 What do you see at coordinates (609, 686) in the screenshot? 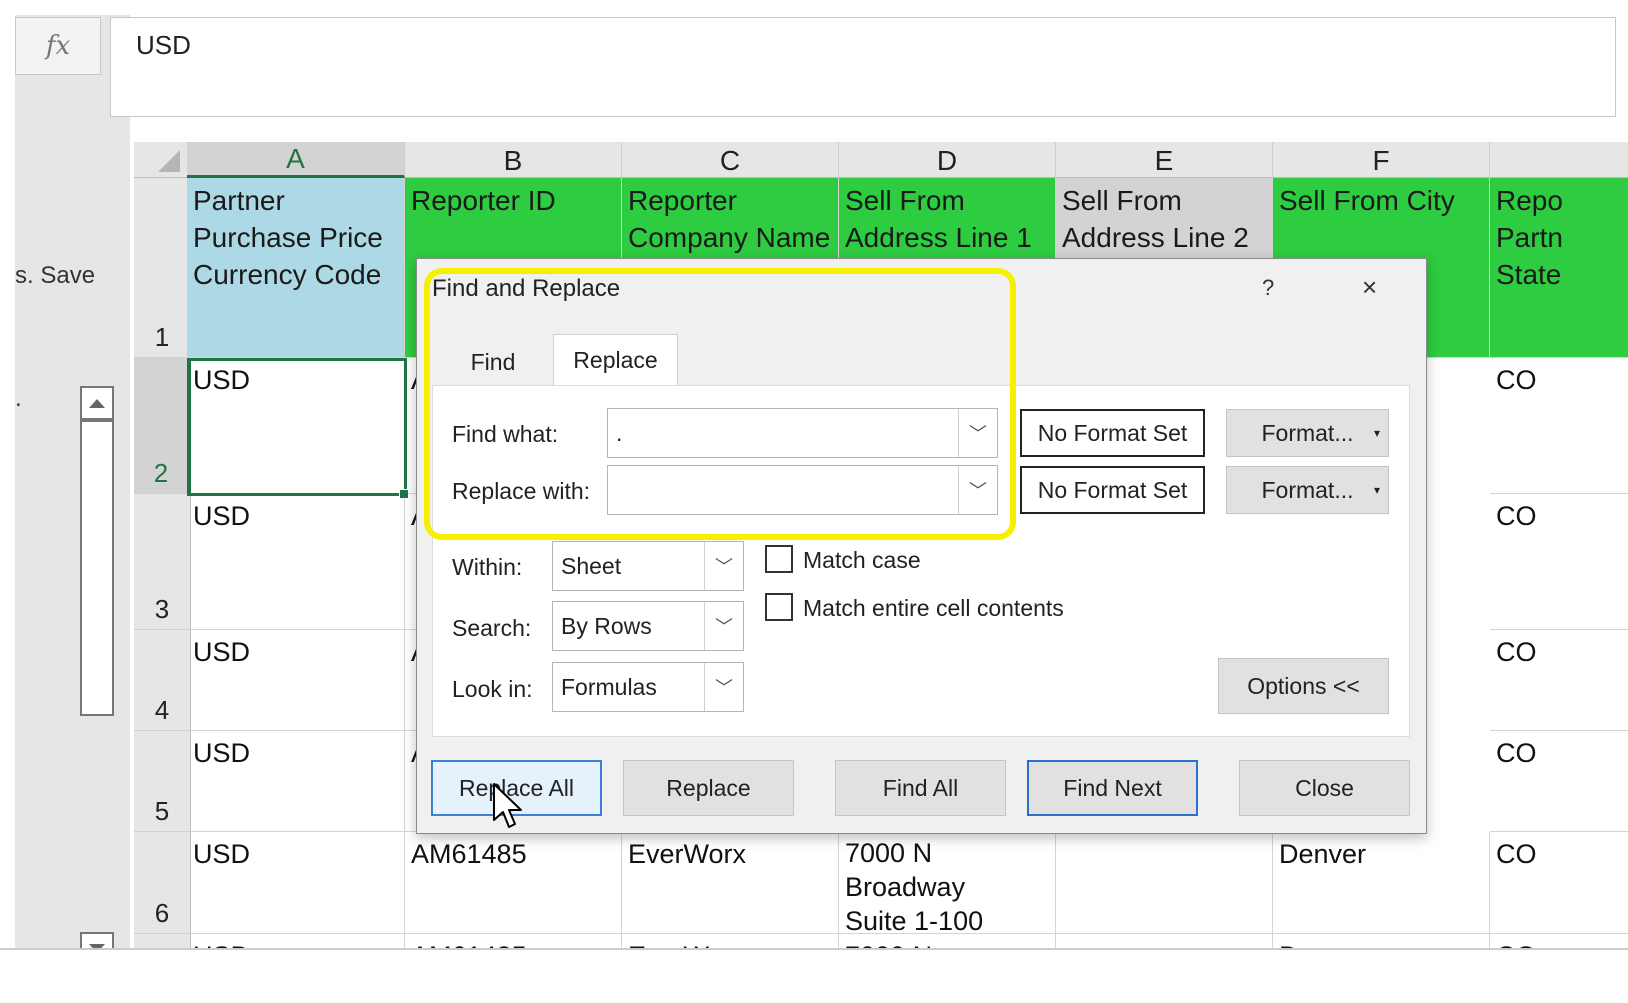
I see `look-in-value: Formulas` at bounding box center [609, 686].